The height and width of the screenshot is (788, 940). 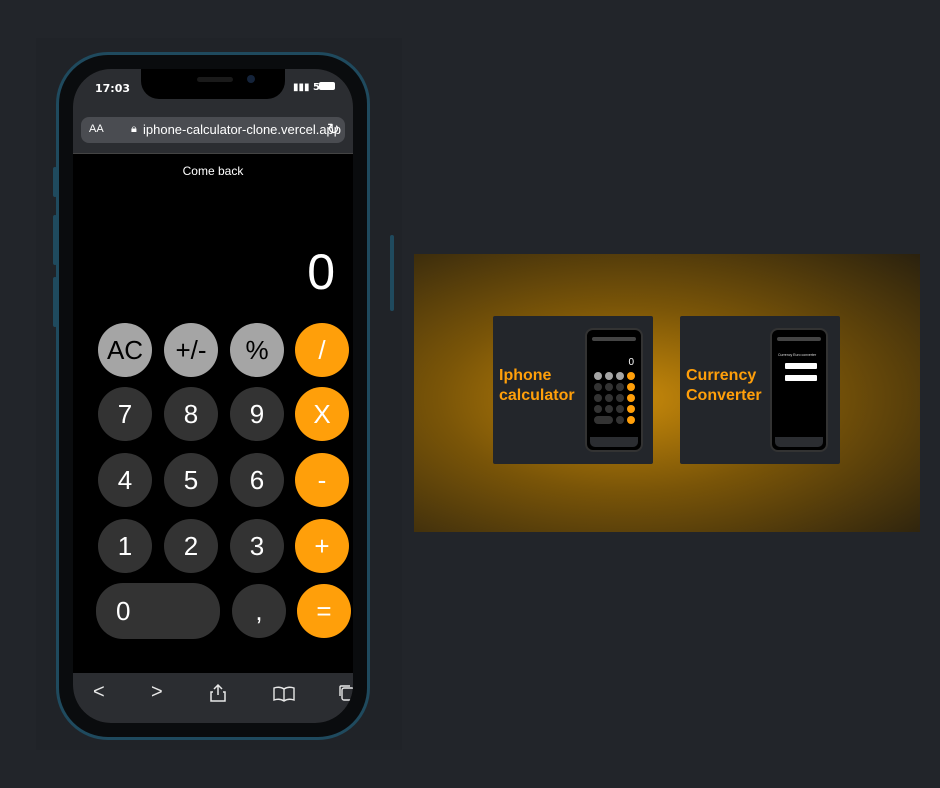 What do you see at coordinates (55, 302) in the screenshot?
I see `volume-down-button` at bounding box center [55, 302].